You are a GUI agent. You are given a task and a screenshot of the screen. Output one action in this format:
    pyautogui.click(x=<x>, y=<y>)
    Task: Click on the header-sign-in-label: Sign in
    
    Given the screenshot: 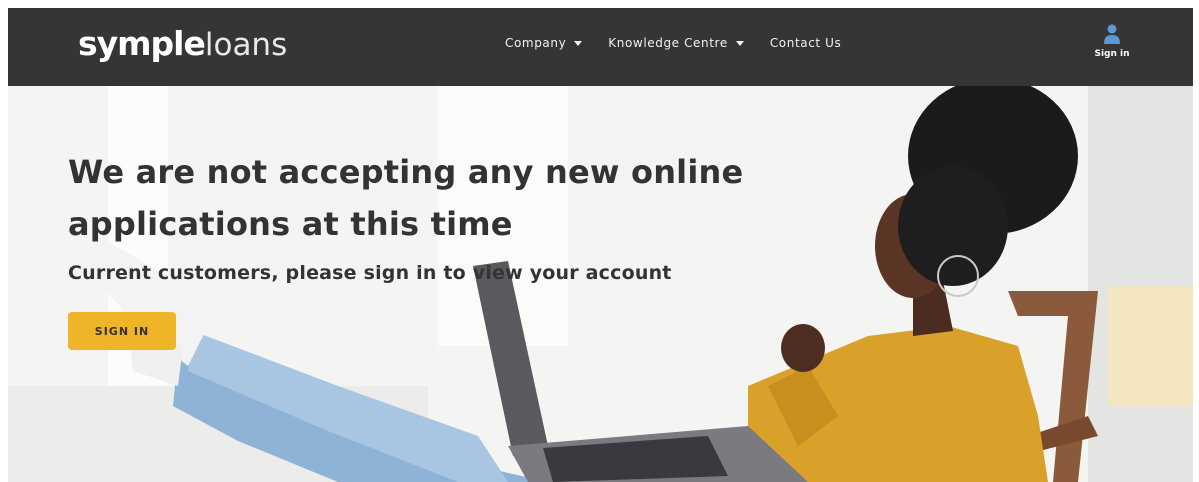 What is the action you would take?
    pyautogui.click(x=1112, y=54)
    